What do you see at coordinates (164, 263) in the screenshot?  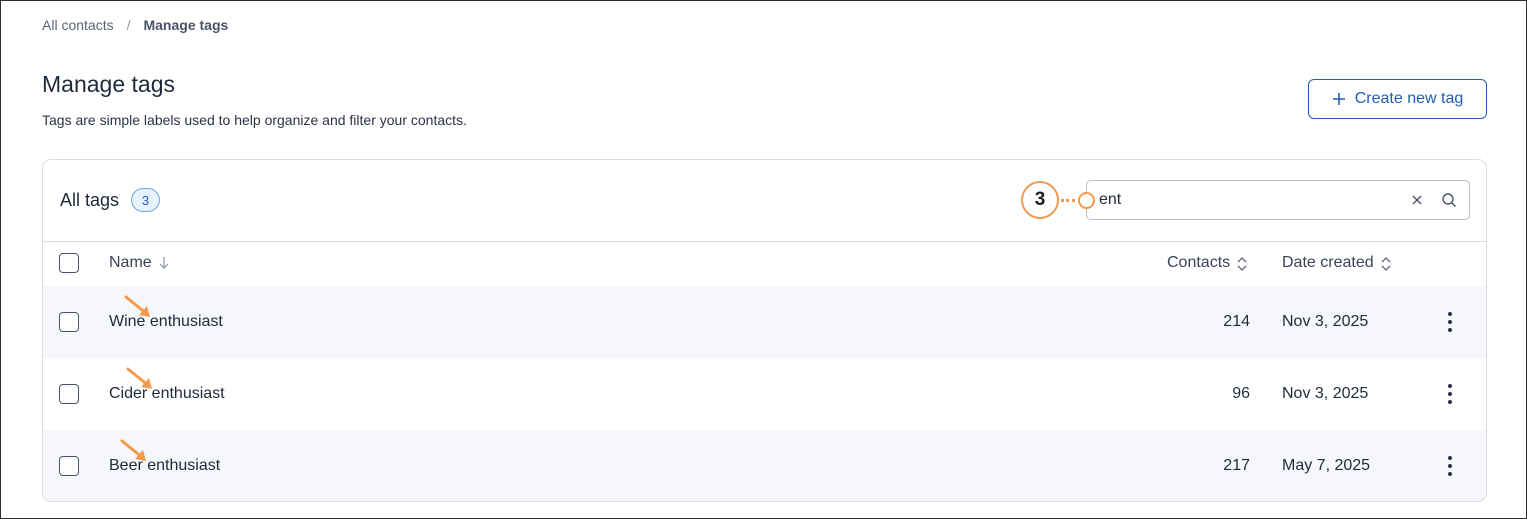 I see `sort-descending-icon` at bounding box center [164, 263].